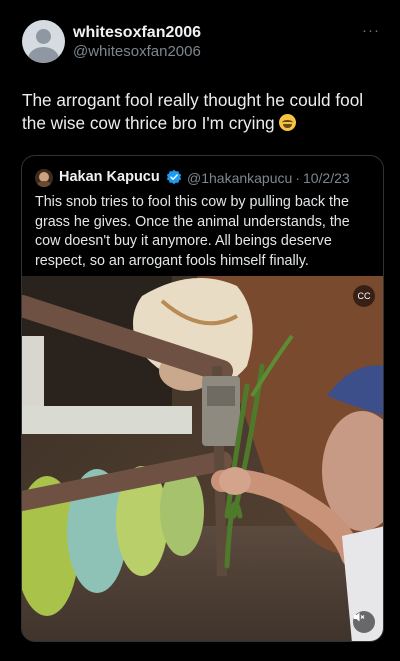 The height and width of the screenshot is (661, 400). What do you see at coordinates (288, 122) in the screenshot?
I see `tears-of-joy-emoji-icon` at bounding box center [288, 122].